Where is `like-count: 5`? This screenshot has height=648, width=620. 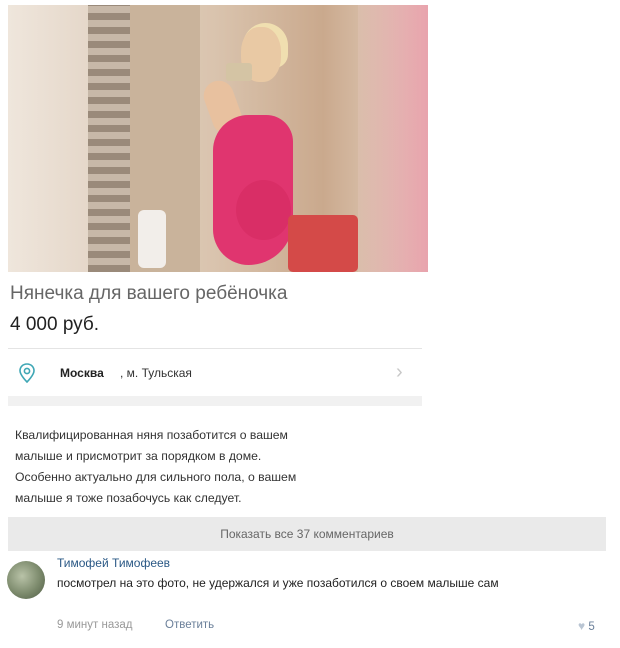
like-count: 5 is located at coordinates (591, 627).